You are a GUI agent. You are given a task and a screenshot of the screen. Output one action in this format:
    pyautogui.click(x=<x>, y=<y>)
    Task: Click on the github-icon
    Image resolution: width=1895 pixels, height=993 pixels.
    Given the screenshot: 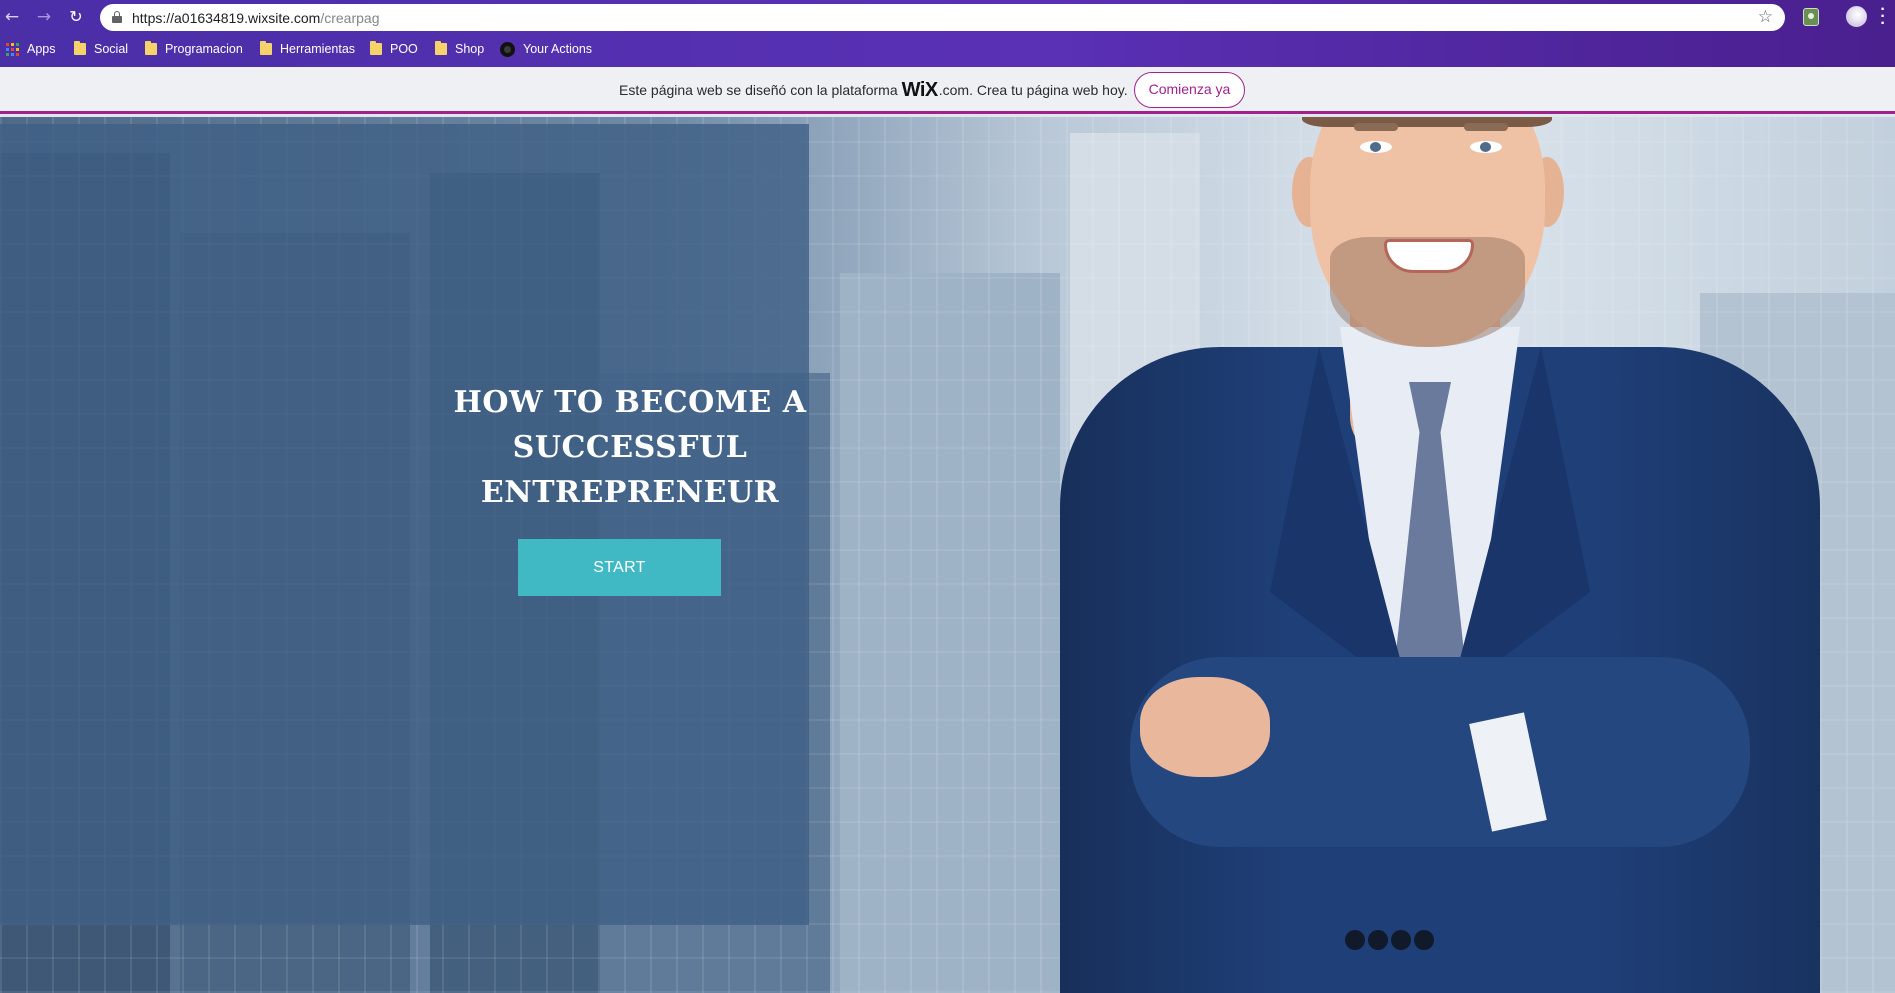 What is the action you would take?
    pyautogui.click(x=507, y=49)
    